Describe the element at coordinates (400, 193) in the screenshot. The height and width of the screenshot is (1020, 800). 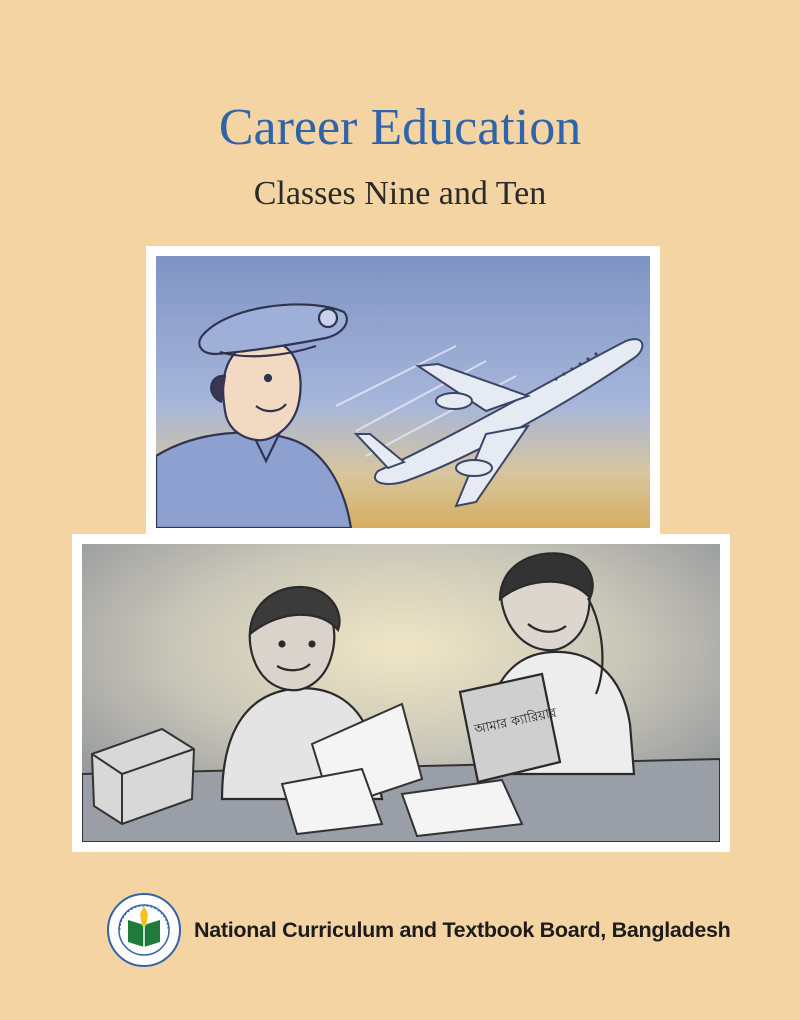
I see `book-subtitle: Classes Nine and Ten` at that location.